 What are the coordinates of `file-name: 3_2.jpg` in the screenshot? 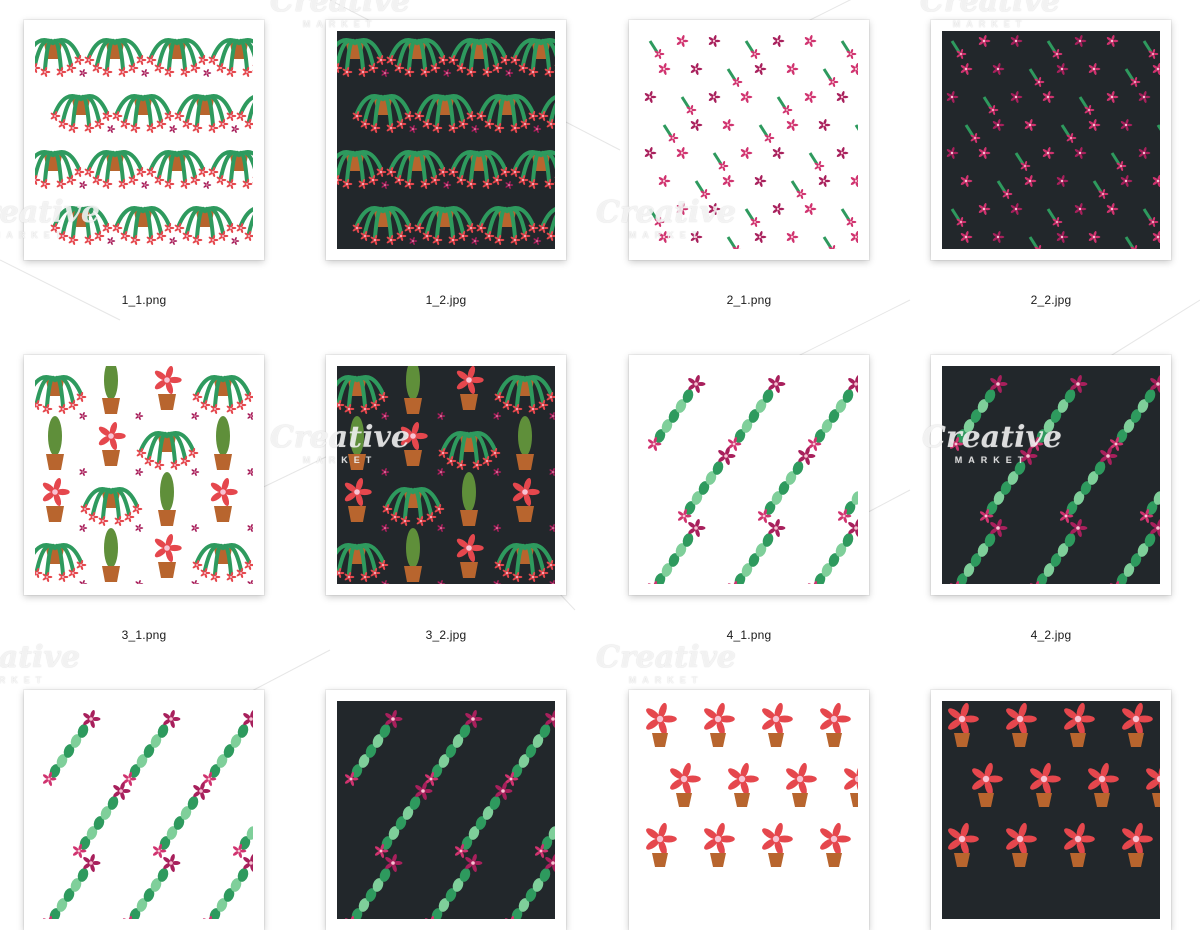 It's located at (446, 635).